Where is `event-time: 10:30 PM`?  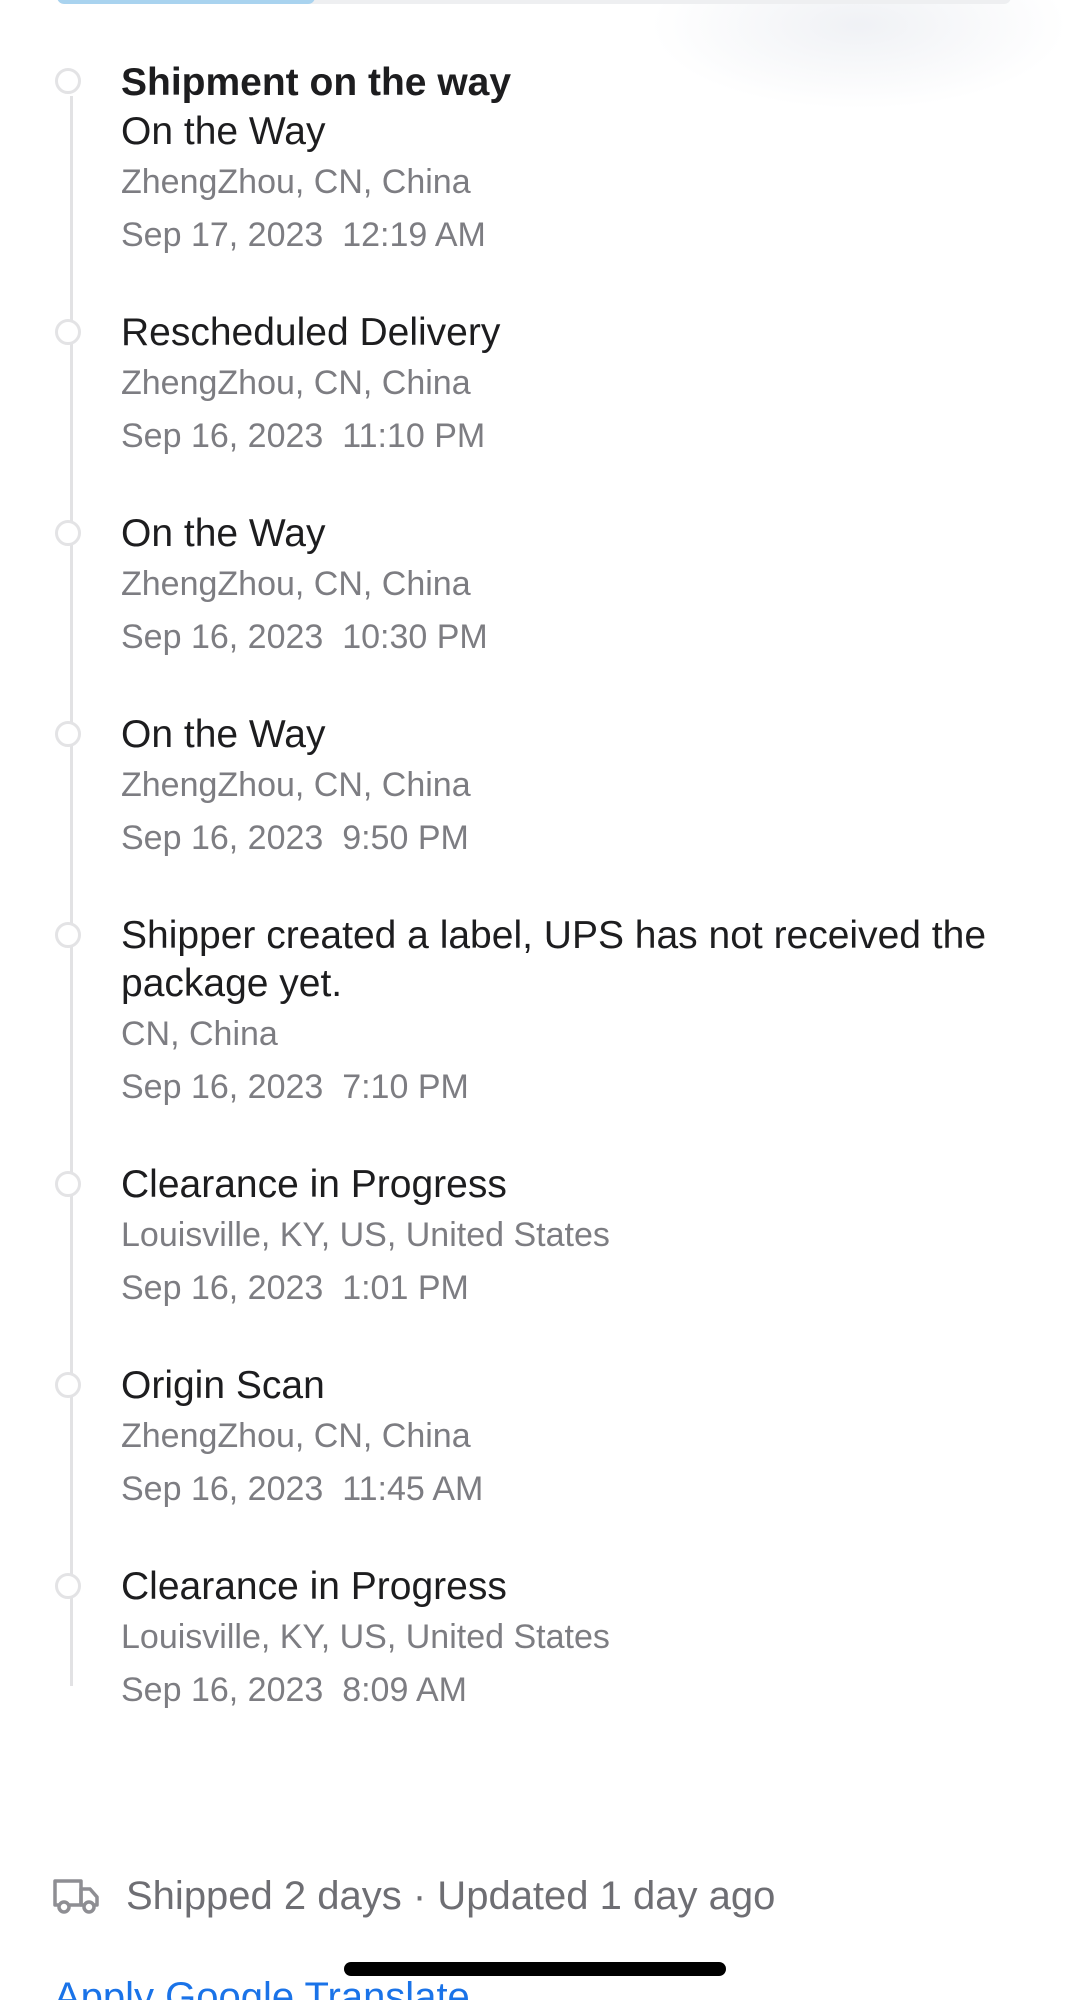
event-time: 10:30 PM is located at coordinates (415, 637).